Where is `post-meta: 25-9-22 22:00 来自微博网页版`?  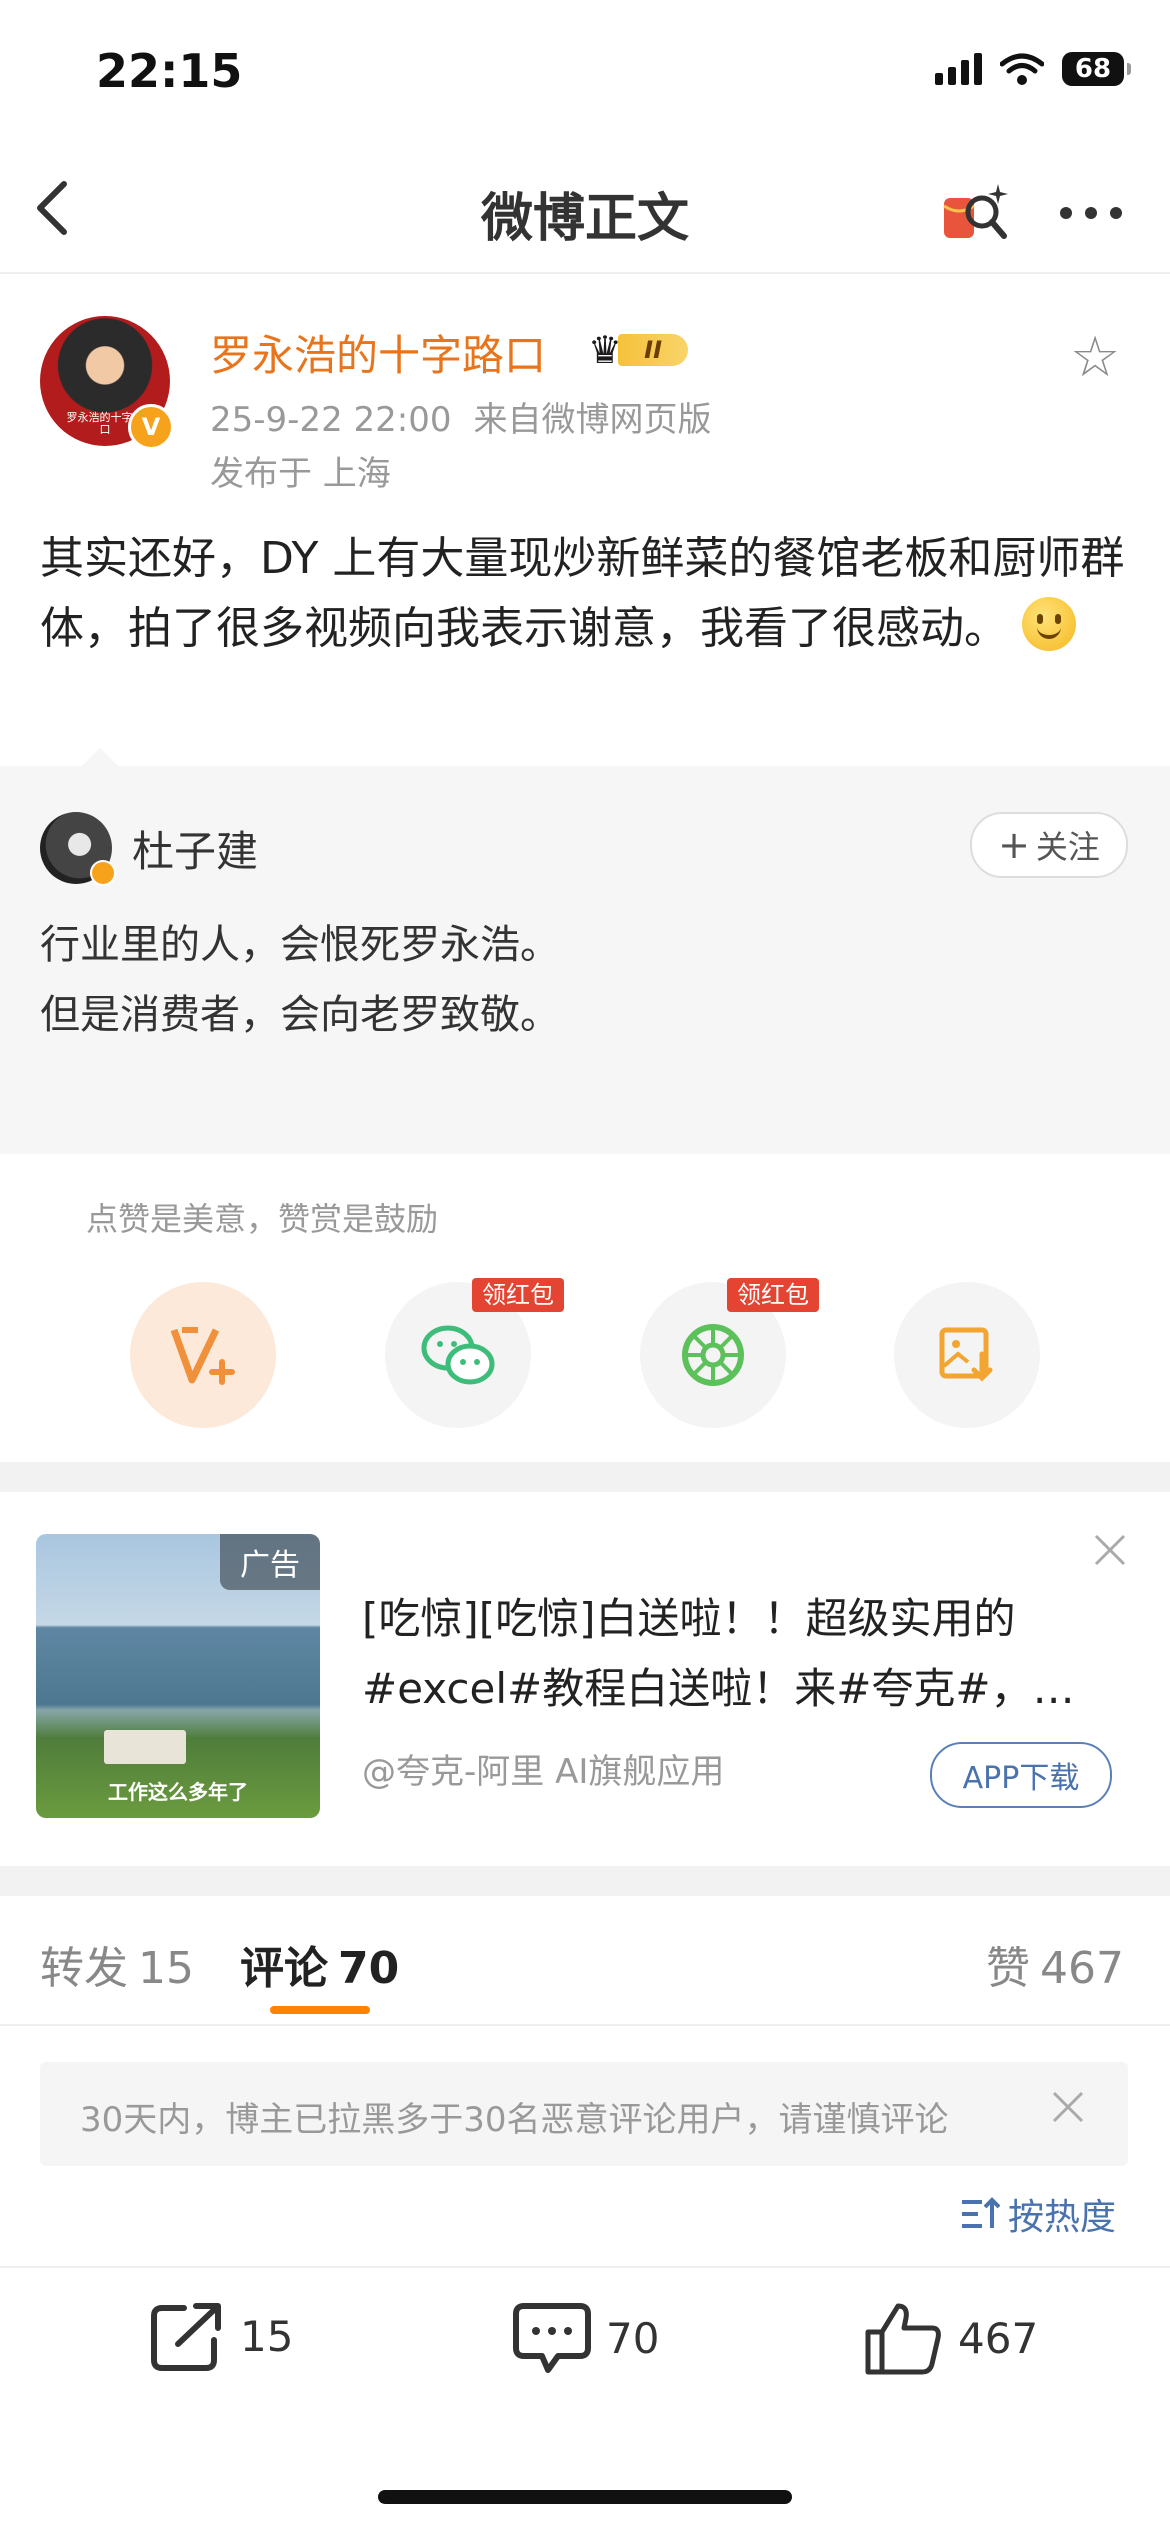
post-meta: 25-9-22 22:00 来自微博网页版 is located at coordinates (461, 416).